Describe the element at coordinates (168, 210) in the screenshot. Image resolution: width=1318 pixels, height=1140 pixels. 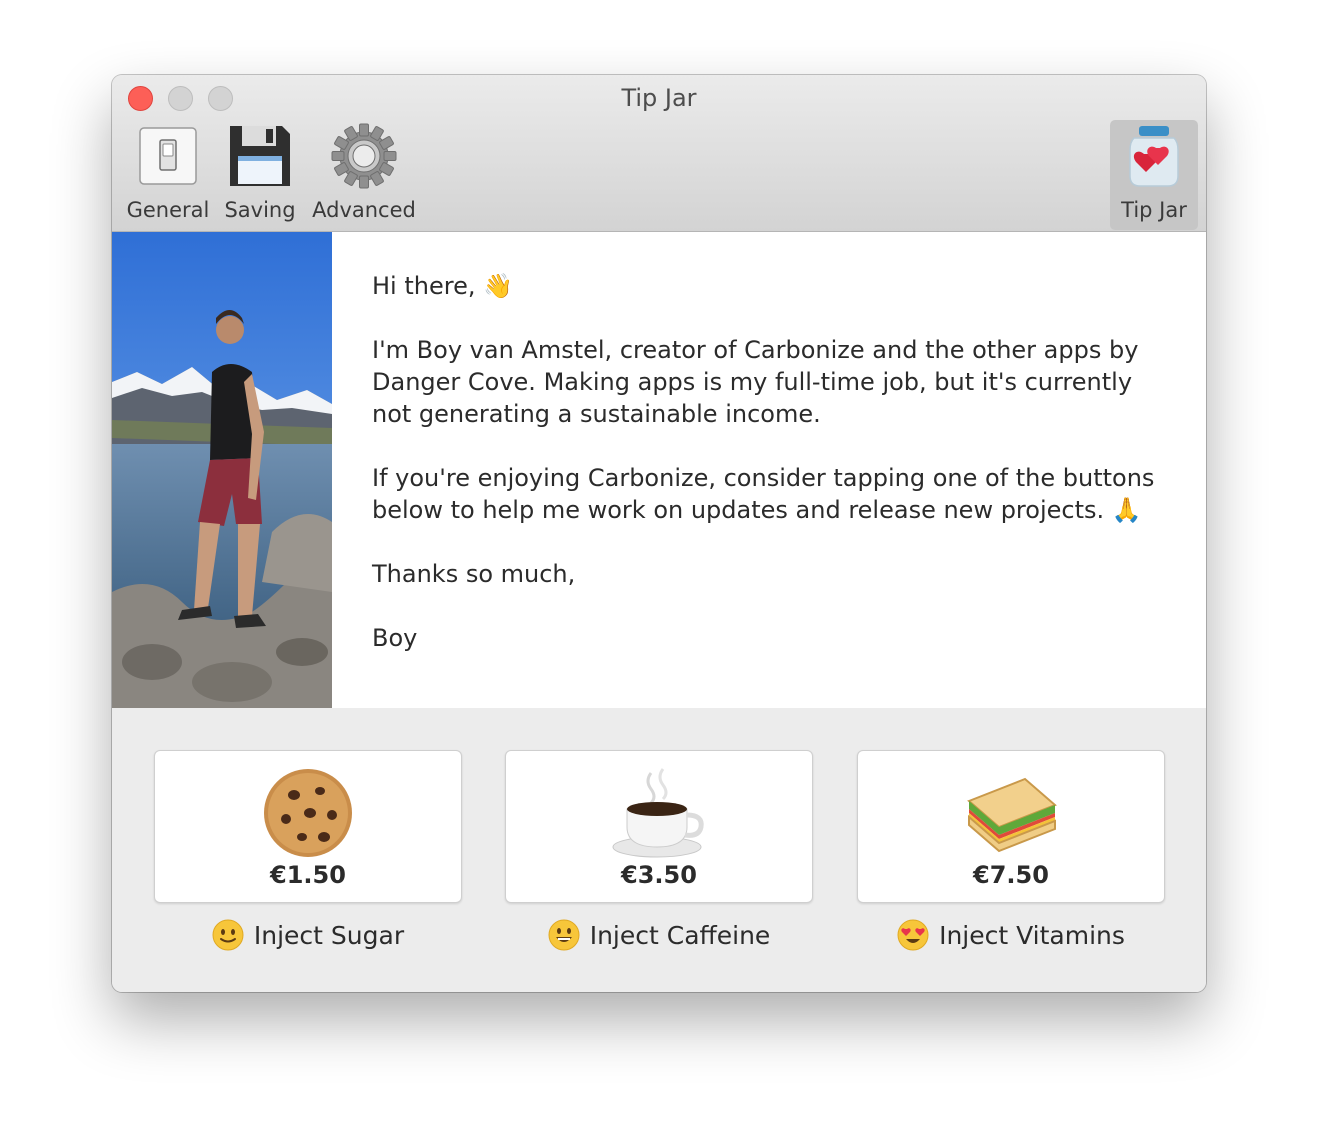
I see `toolbar-item-label: General` at that location.